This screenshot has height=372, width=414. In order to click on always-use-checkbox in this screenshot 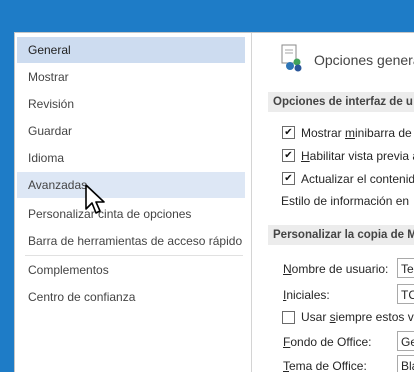, I will do `click(288, 317)`.